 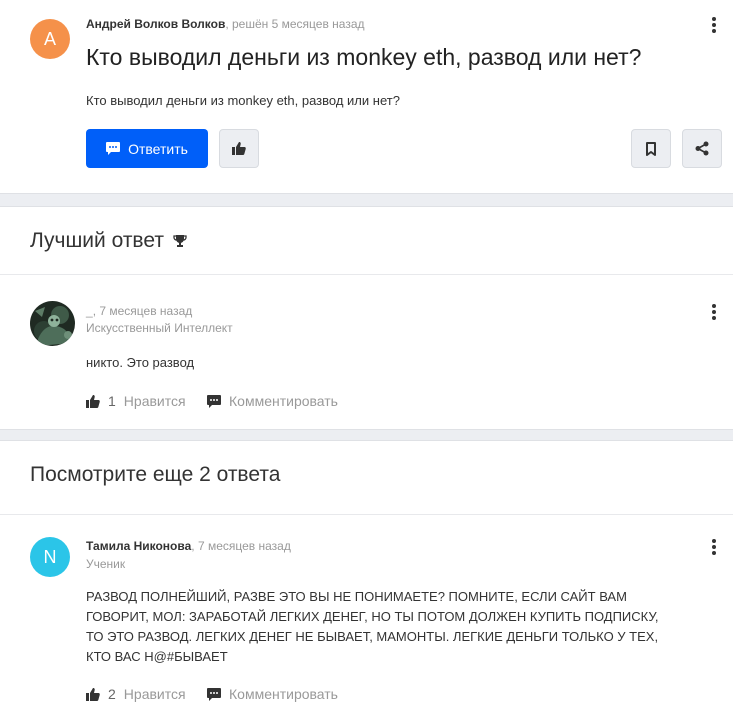 What do you see at coordinates (113, 148) in the screenshot?
I see `chat-icon` at bounding box center [113, 148].